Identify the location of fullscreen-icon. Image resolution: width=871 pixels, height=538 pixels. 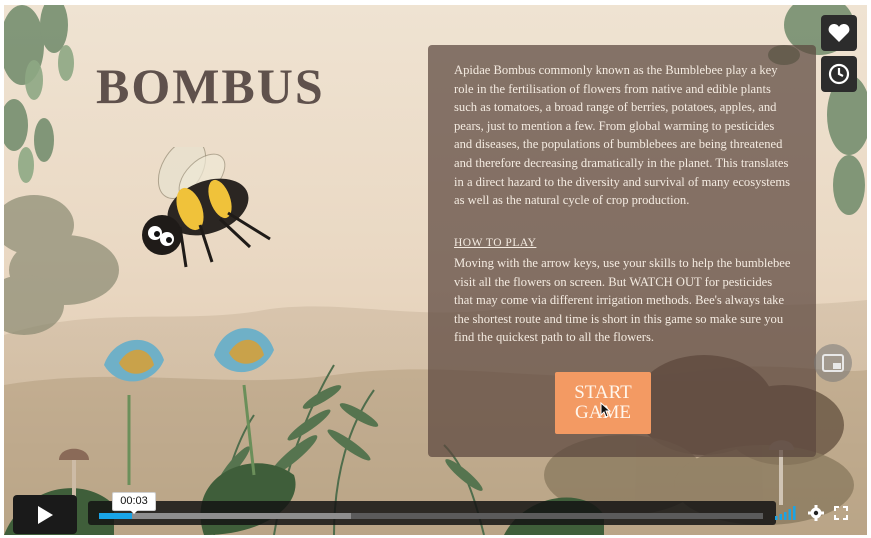
(841, 513).